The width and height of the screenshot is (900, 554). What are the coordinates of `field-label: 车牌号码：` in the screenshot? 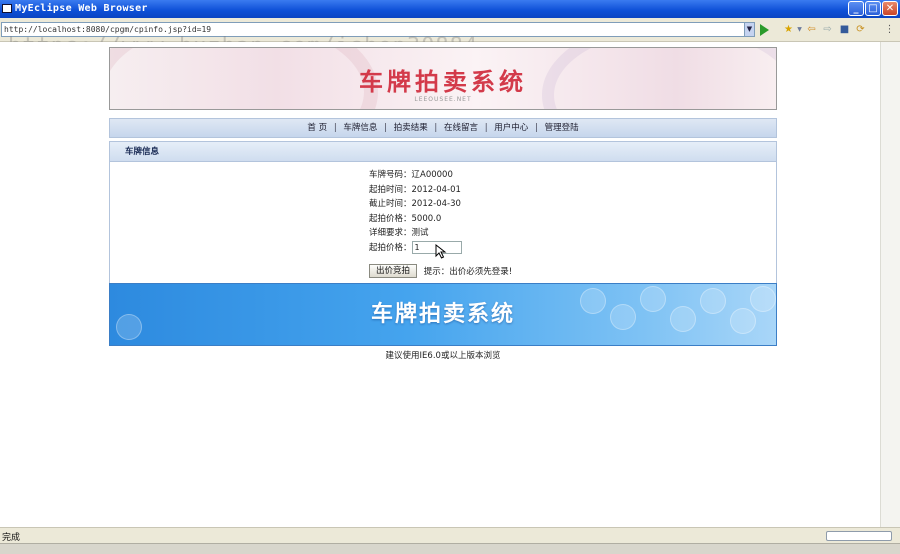 It's located at (390, 175).